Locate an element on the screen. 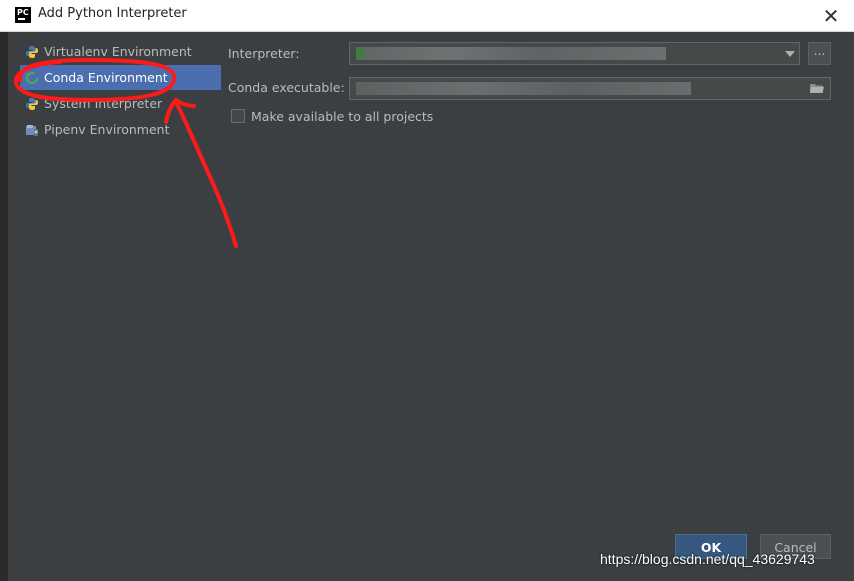  conda-ring-icon is located at coordinates (32, 78).